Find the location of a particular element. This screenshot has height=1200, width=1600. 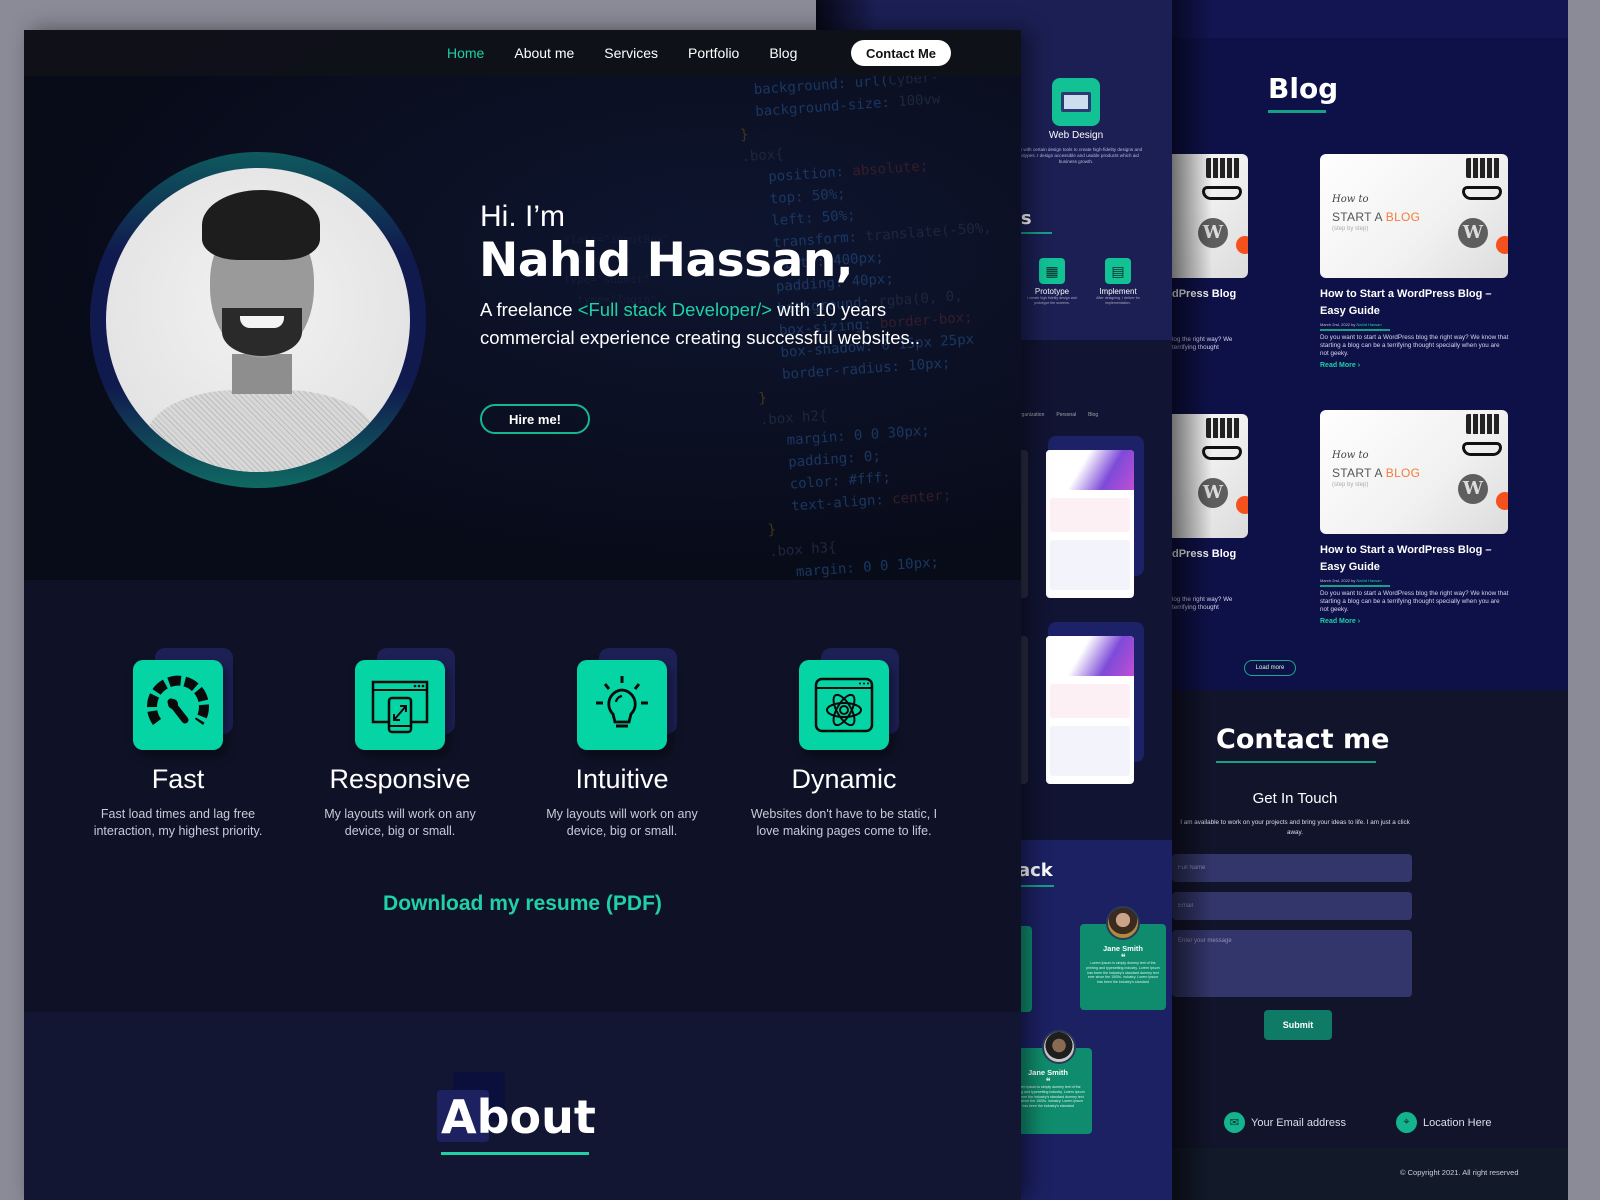

atom-window-svg is located at coordinates (844, 705).